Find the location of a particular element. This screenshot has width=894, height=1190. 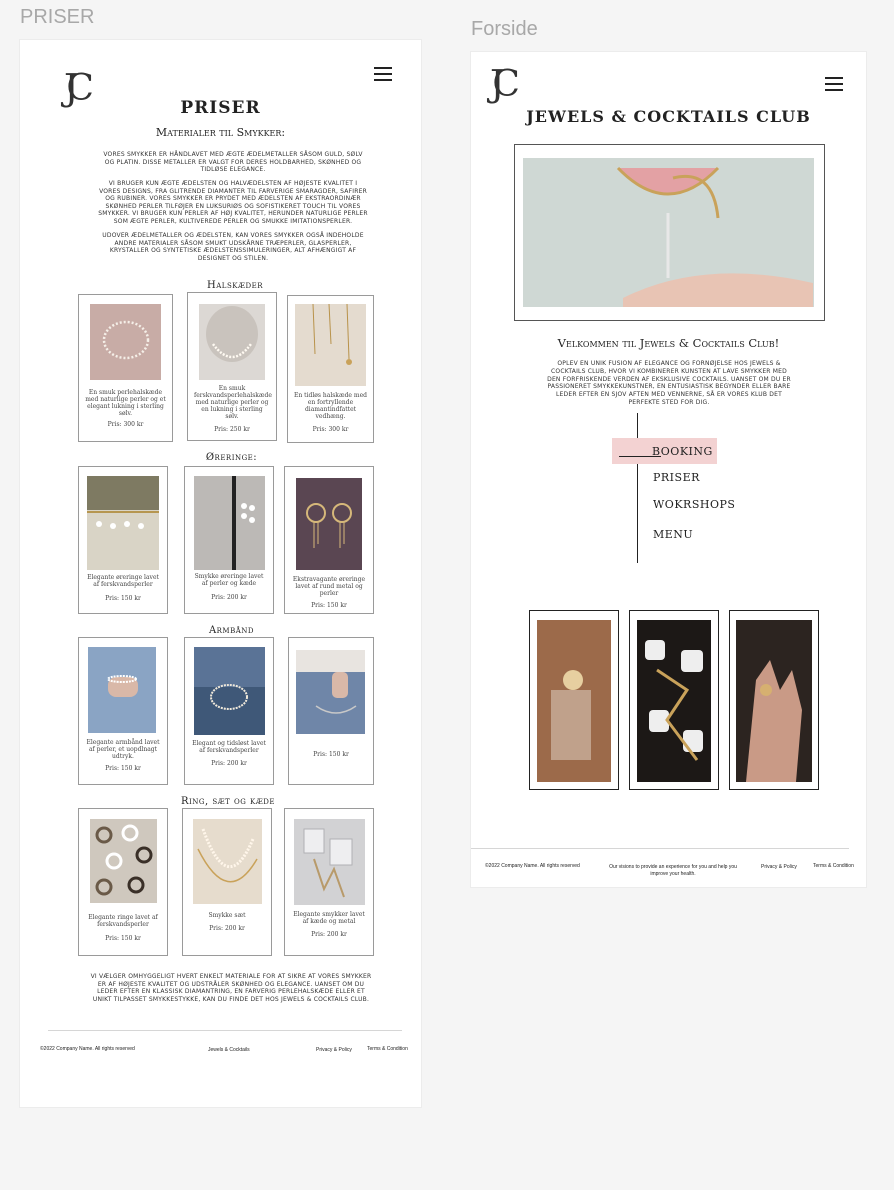

product-caption: Elegante smykker lavet af kæde og metal is located at coordinates (329, 918).